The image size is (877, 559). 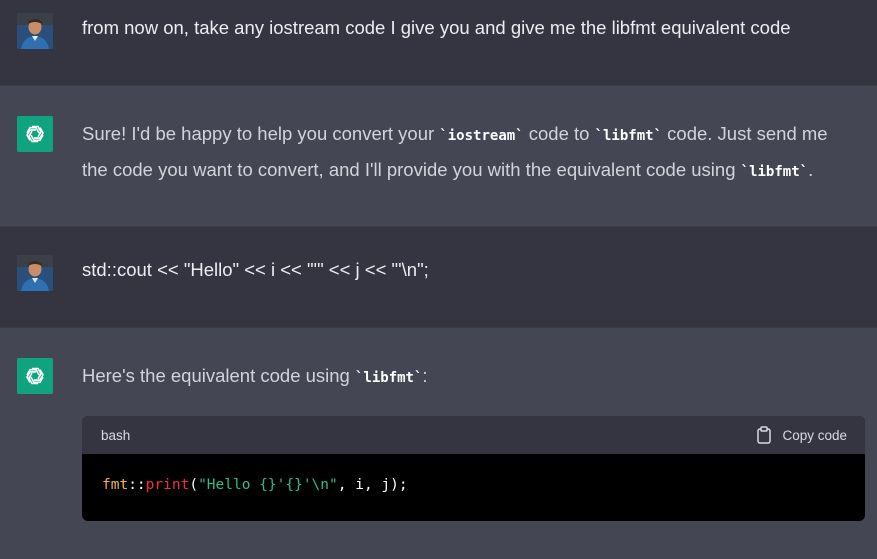 I want to click on code-language-label: bash, so click(x=116, y=435).